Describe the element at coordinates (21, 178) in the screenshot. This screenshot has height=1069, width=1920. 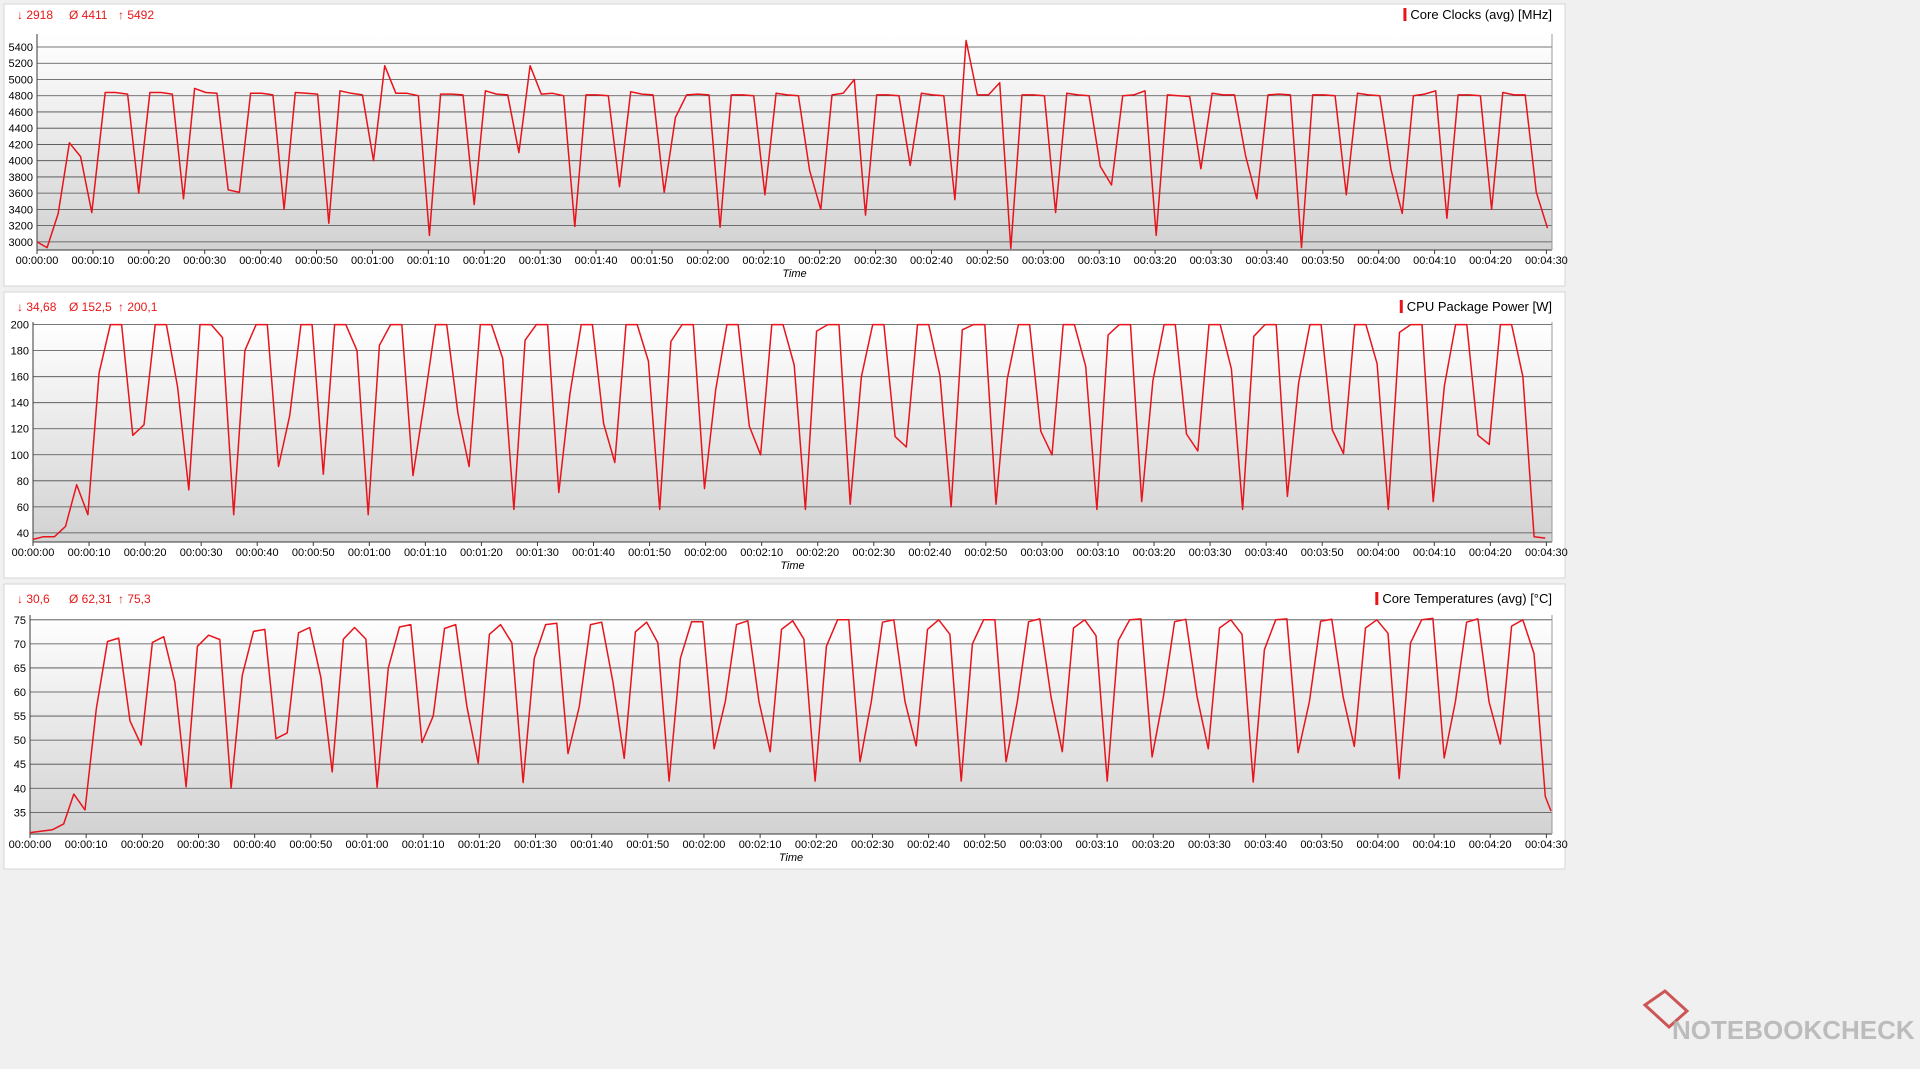
I see `core-clocks-y-tick-label: 3800` at that location.